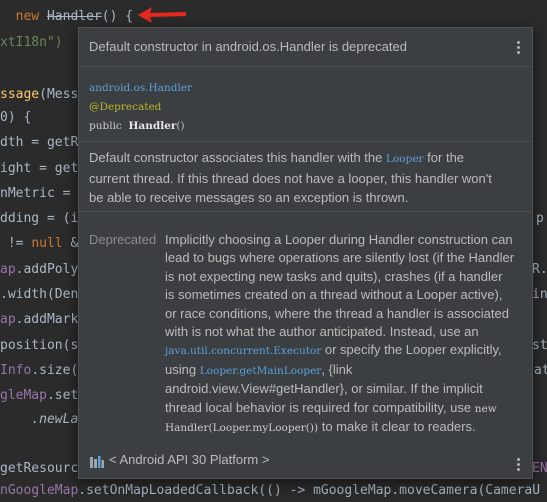  I want to click on code-line-3: ssage(Mess, so click(39, 95).